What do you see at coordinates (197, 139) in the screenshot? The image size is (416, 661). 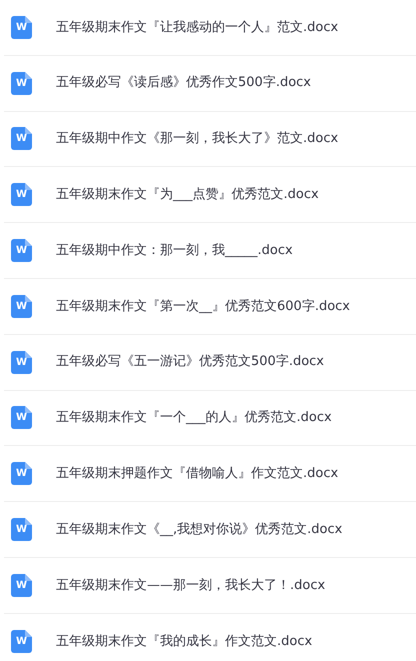 I see `file-name: 五年级期中作文《那一刻，我长大了》范文.docx` at bounding box center [197, 139].